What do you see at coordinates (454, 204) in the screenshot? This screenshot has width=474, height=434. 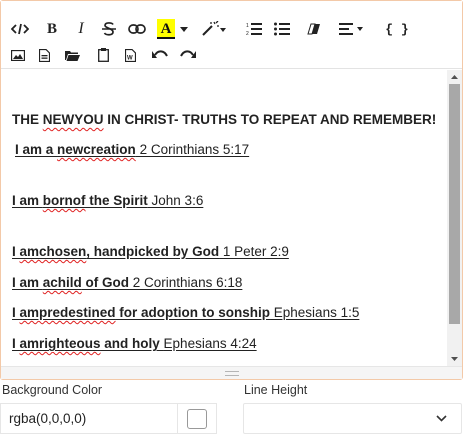 I see `scrollbar-thumb` at bounding box center [454, 204].